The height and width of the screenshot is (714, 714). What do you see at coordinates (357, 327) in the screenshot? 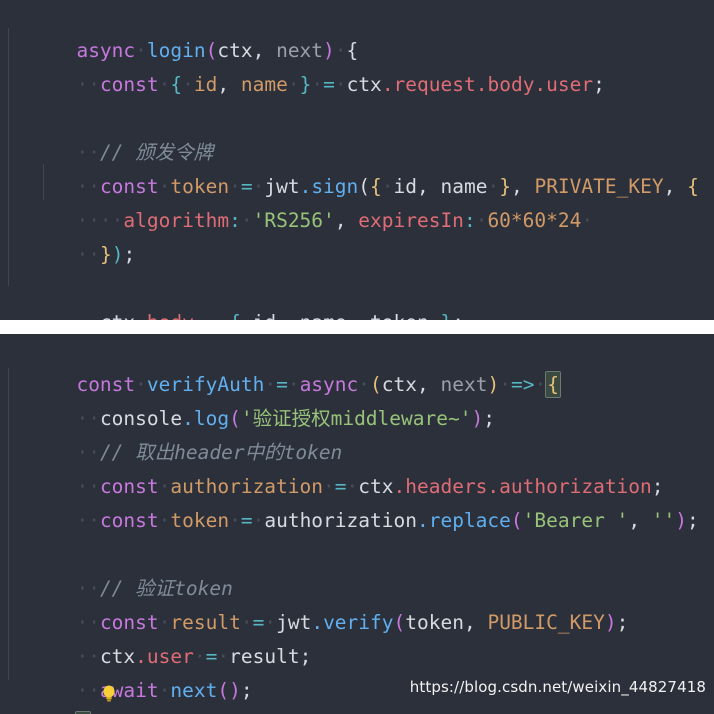
I see `block-separator` at bounding box center [357, 327].